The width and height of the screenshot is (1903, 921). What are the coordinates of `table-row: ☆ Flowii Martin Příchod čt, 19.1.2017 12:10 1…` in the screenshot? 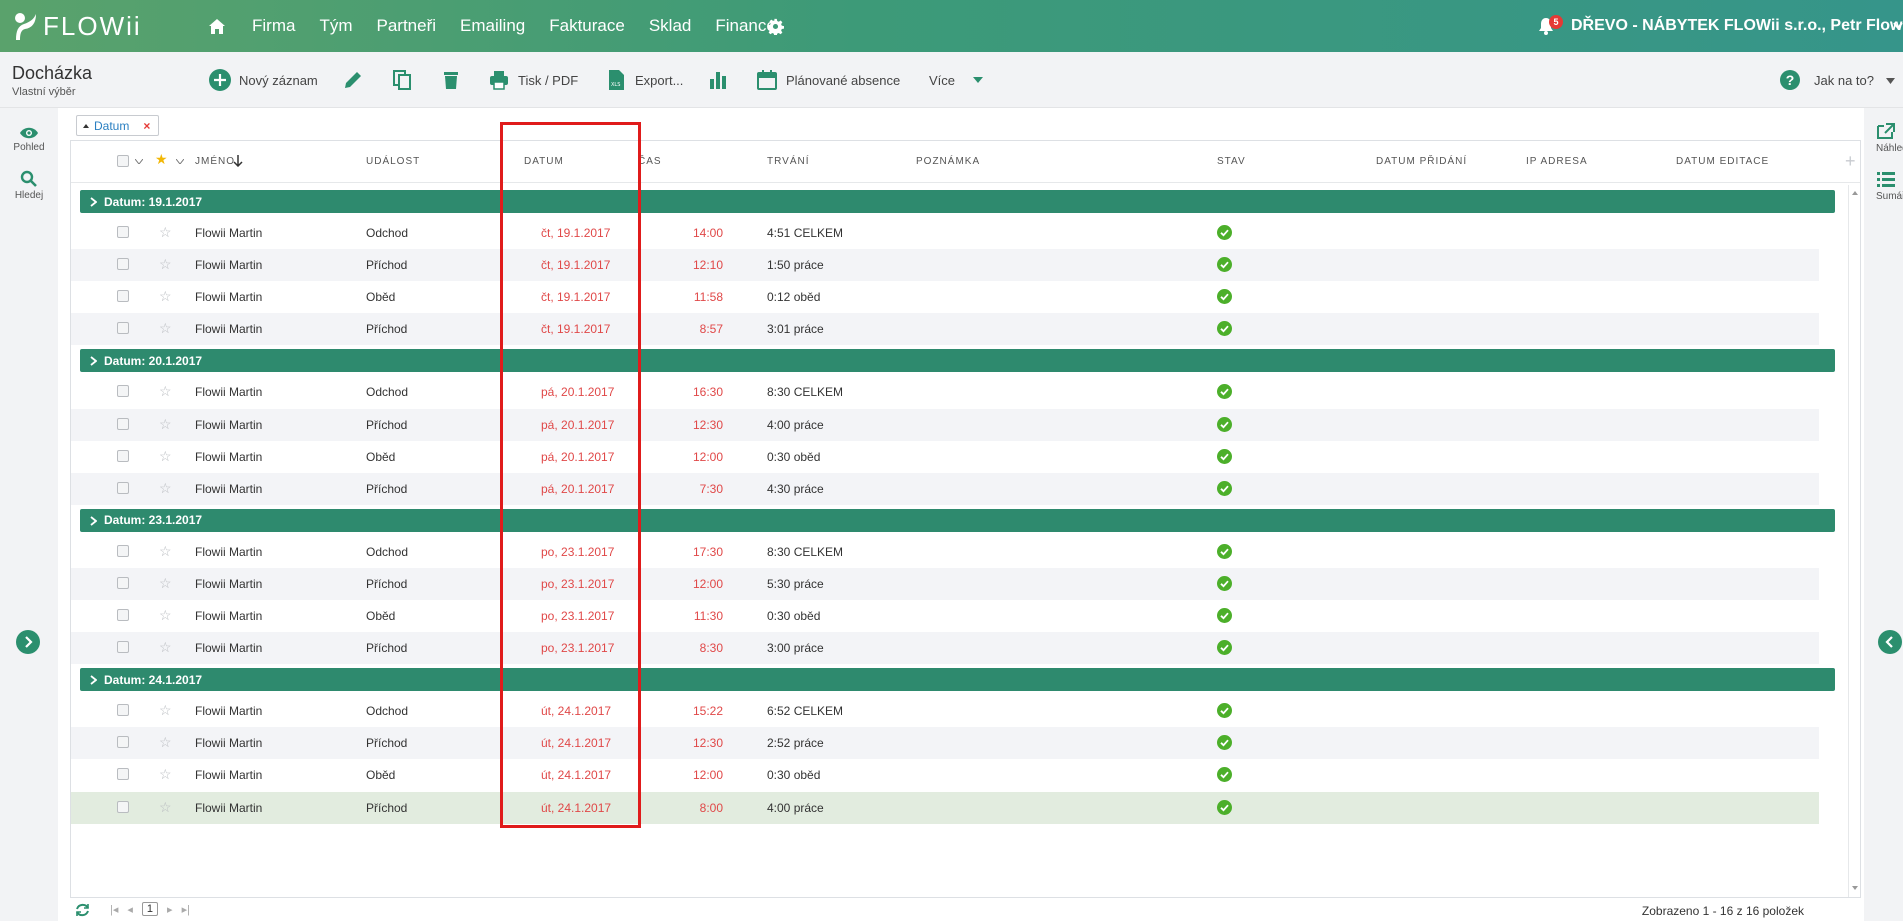 It's located at (945, 265).